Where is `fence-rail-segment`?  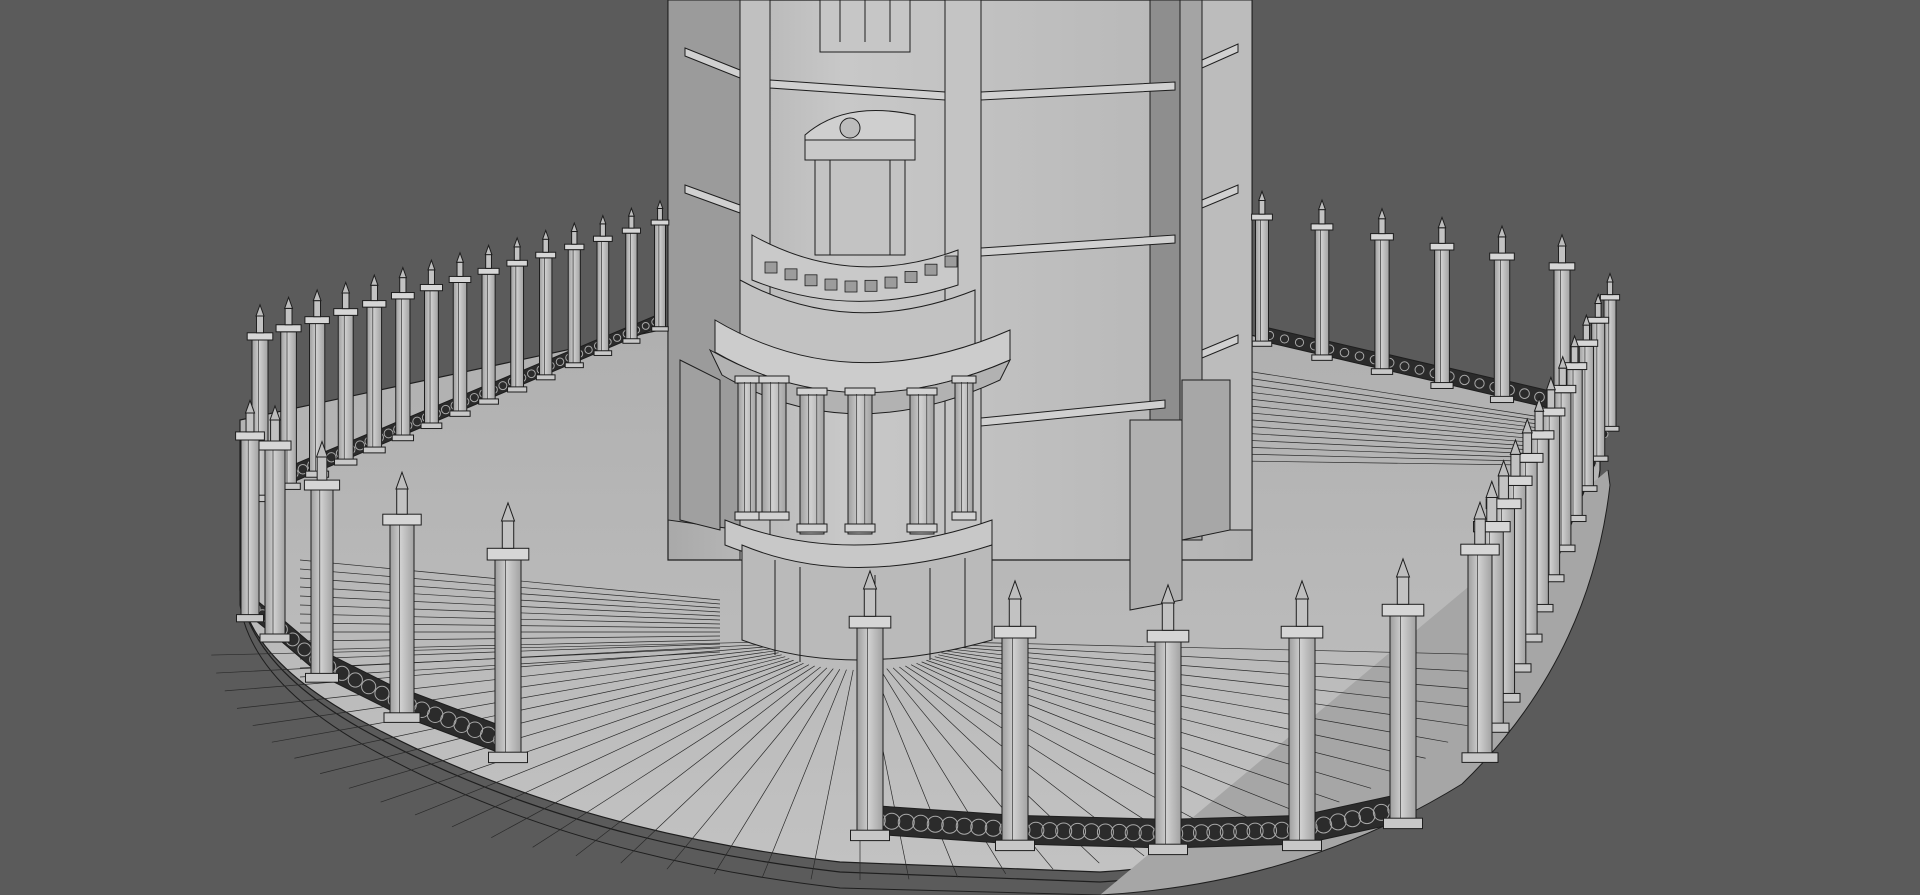
fence-rail-segment is located at coordinates (1091, 831).